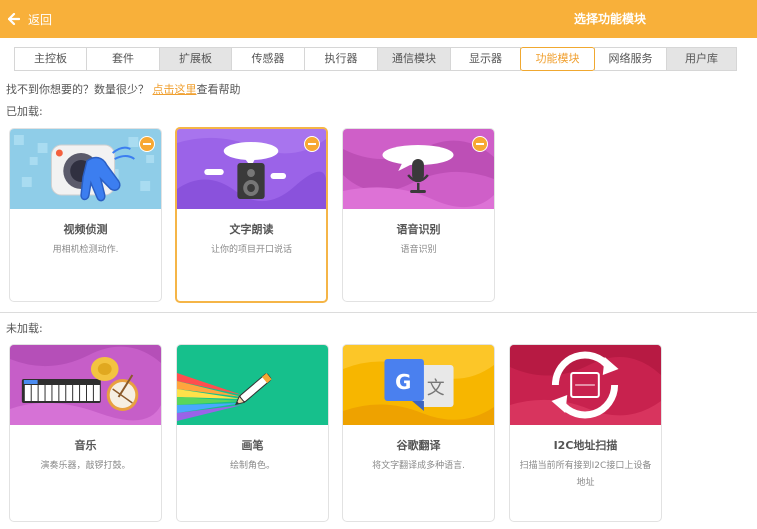  Describe the element at coordinates (418, 433) in the screenshot. I see `extension-card-google-translate: 文 G 谷歌翻译 将文字翻译成多种语言.` at that location.